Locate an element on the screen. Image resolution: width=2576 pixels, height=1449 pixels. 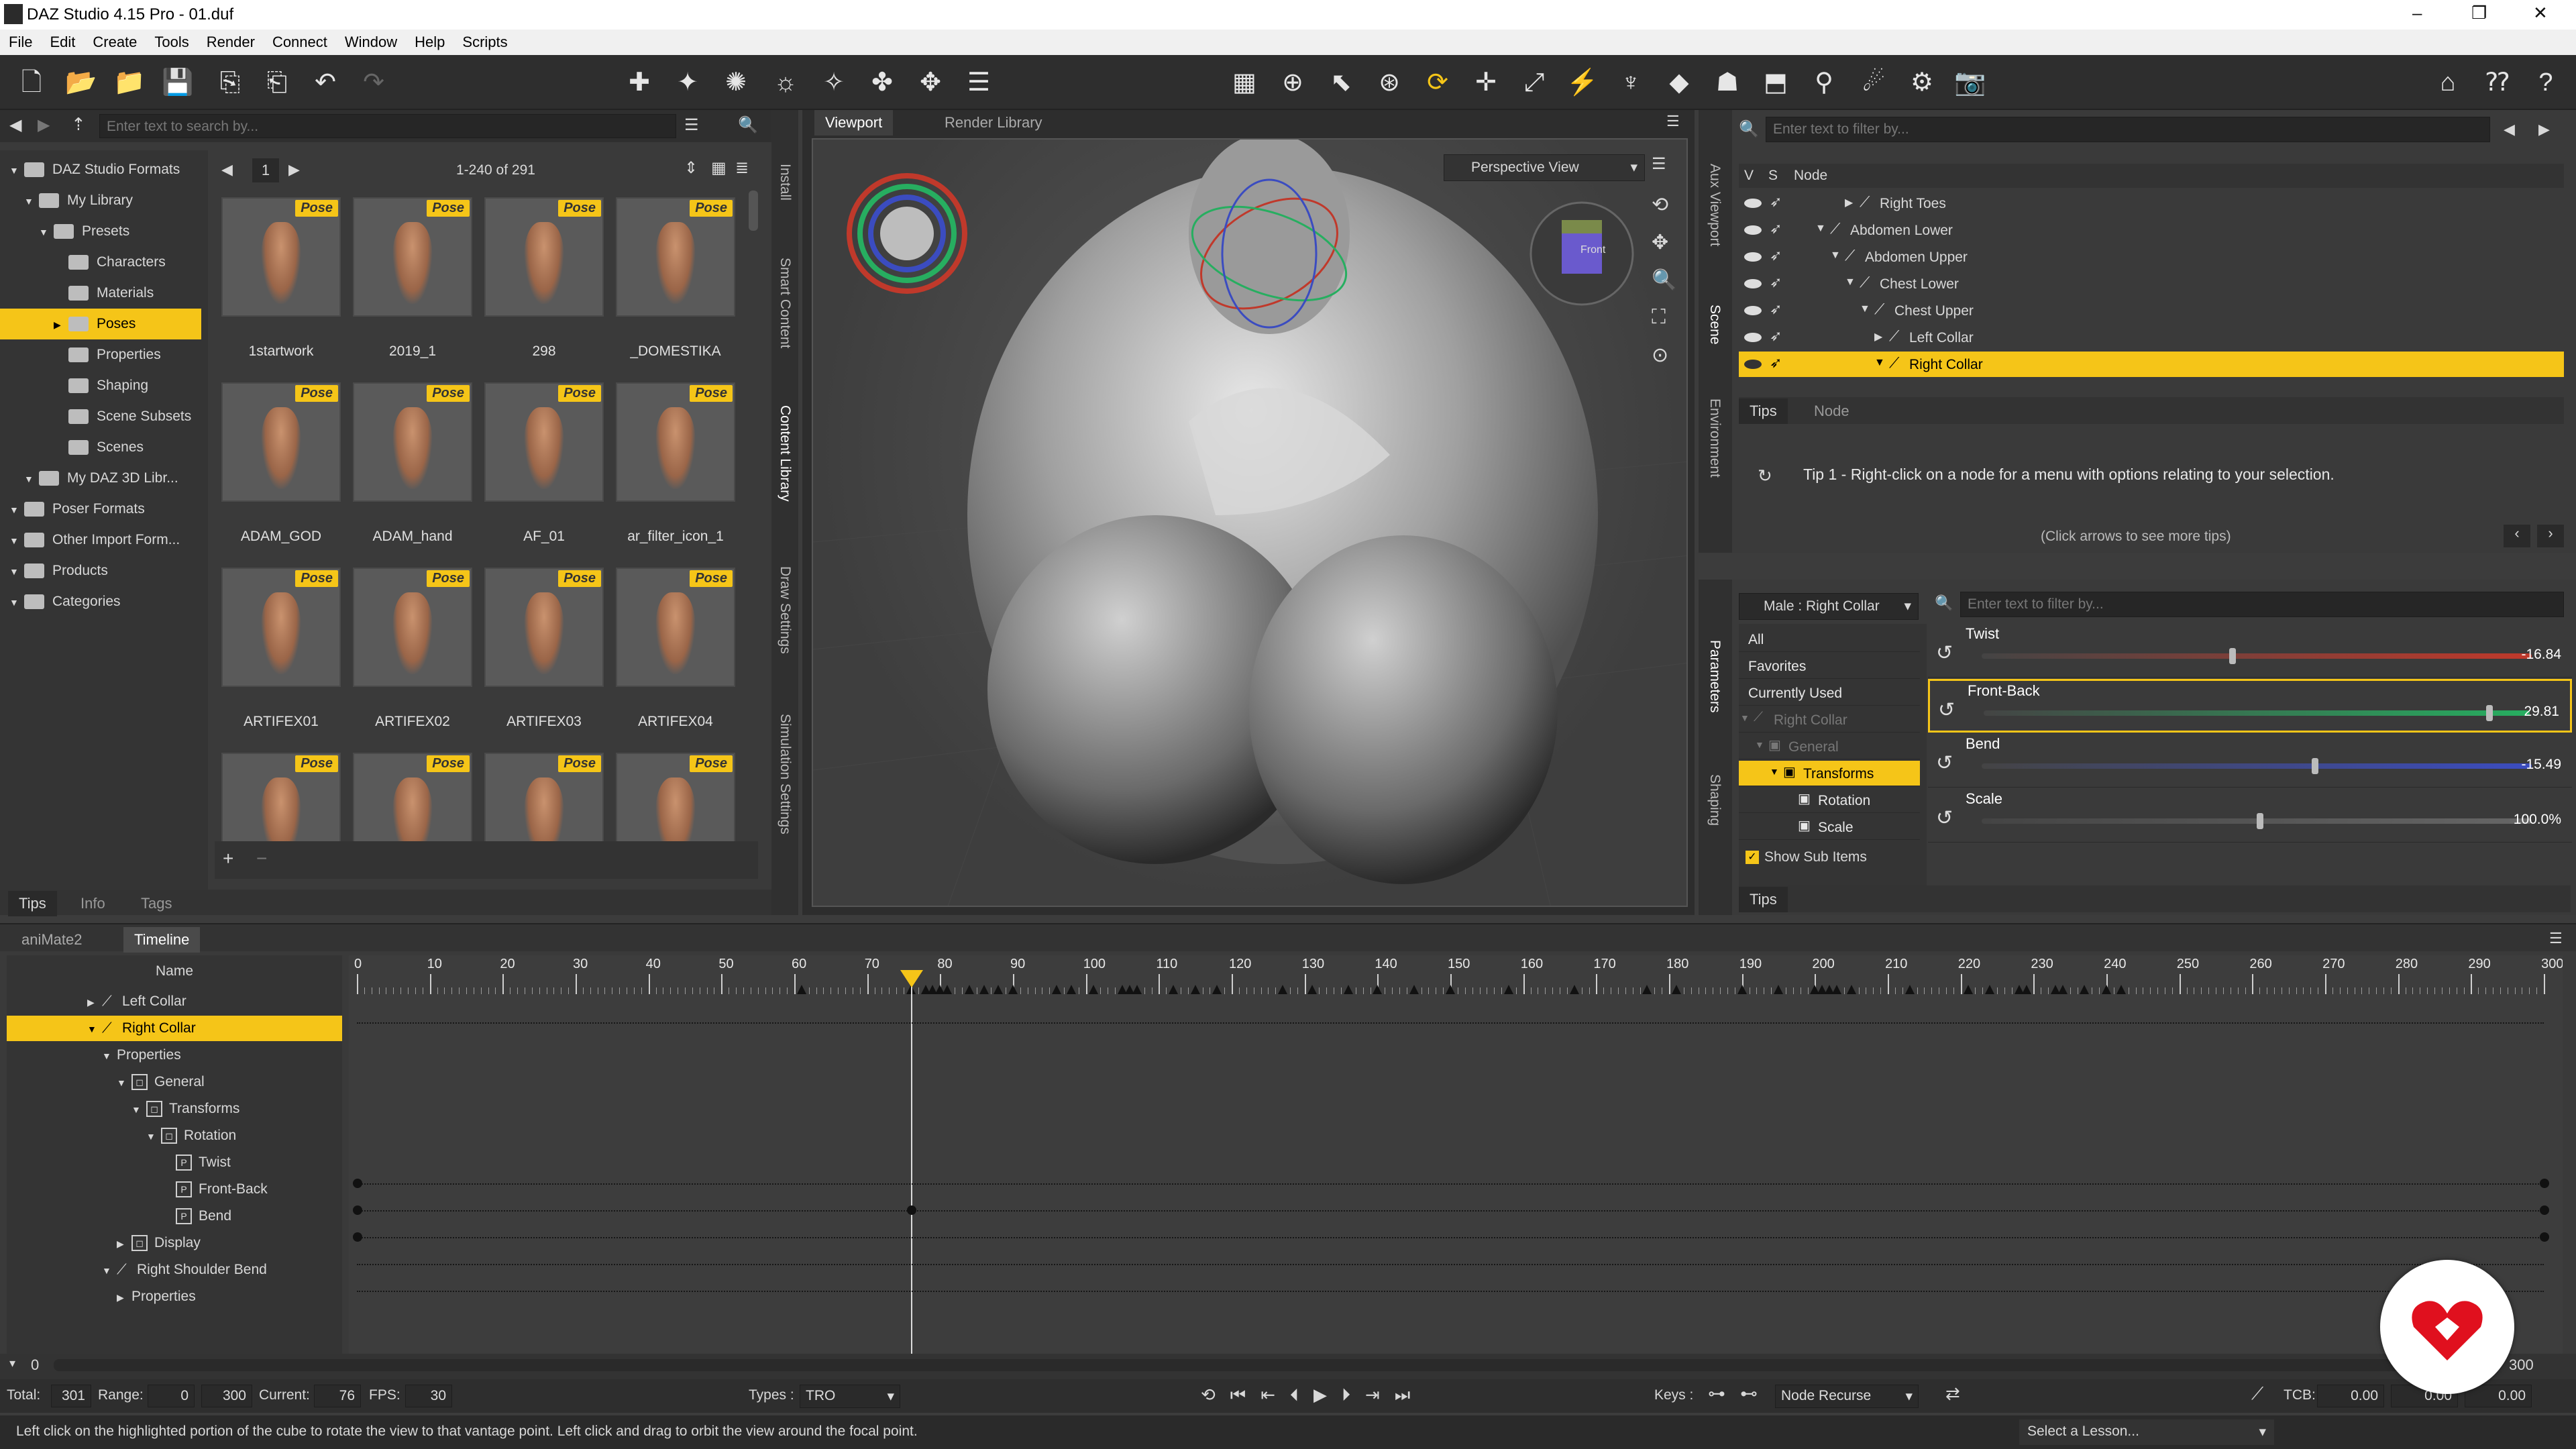
content-tree-item: ▼ DAZ Studio Formats is located at coordinates (100, 169).